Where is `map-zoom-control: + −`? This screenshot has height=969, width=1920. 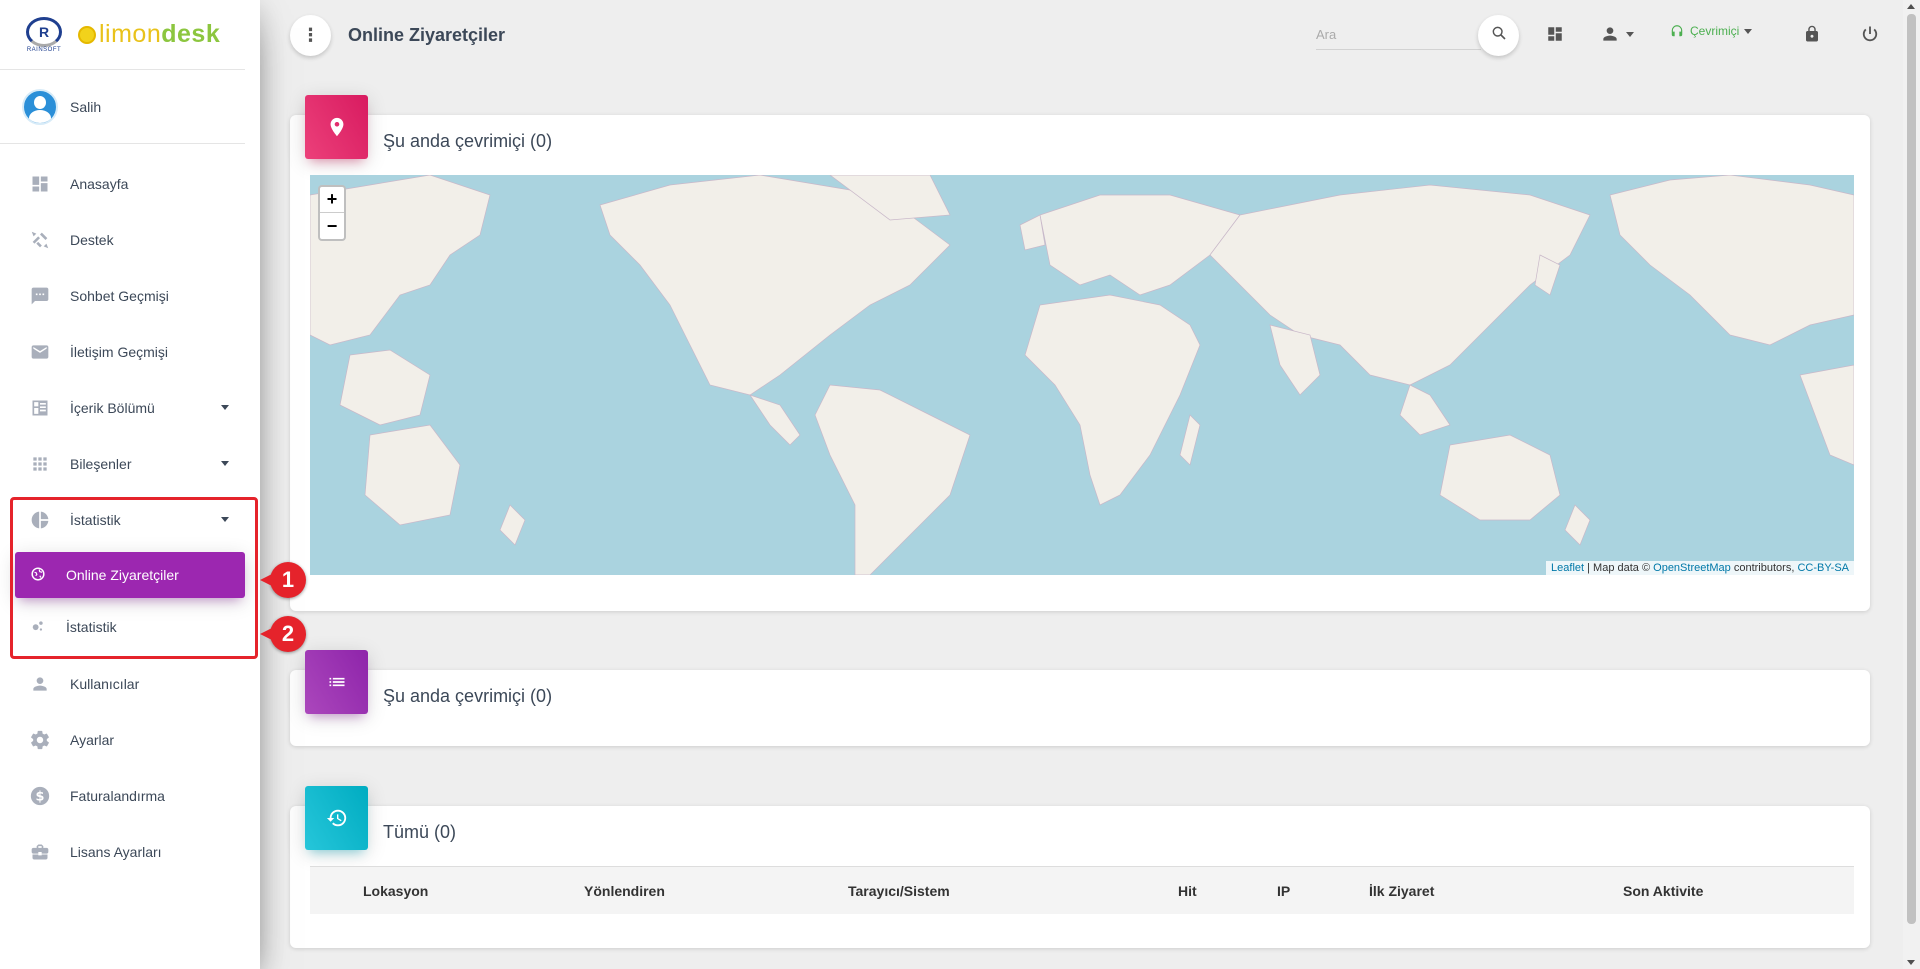 map-zoom-control: + − is located at coordinates (332, 213).